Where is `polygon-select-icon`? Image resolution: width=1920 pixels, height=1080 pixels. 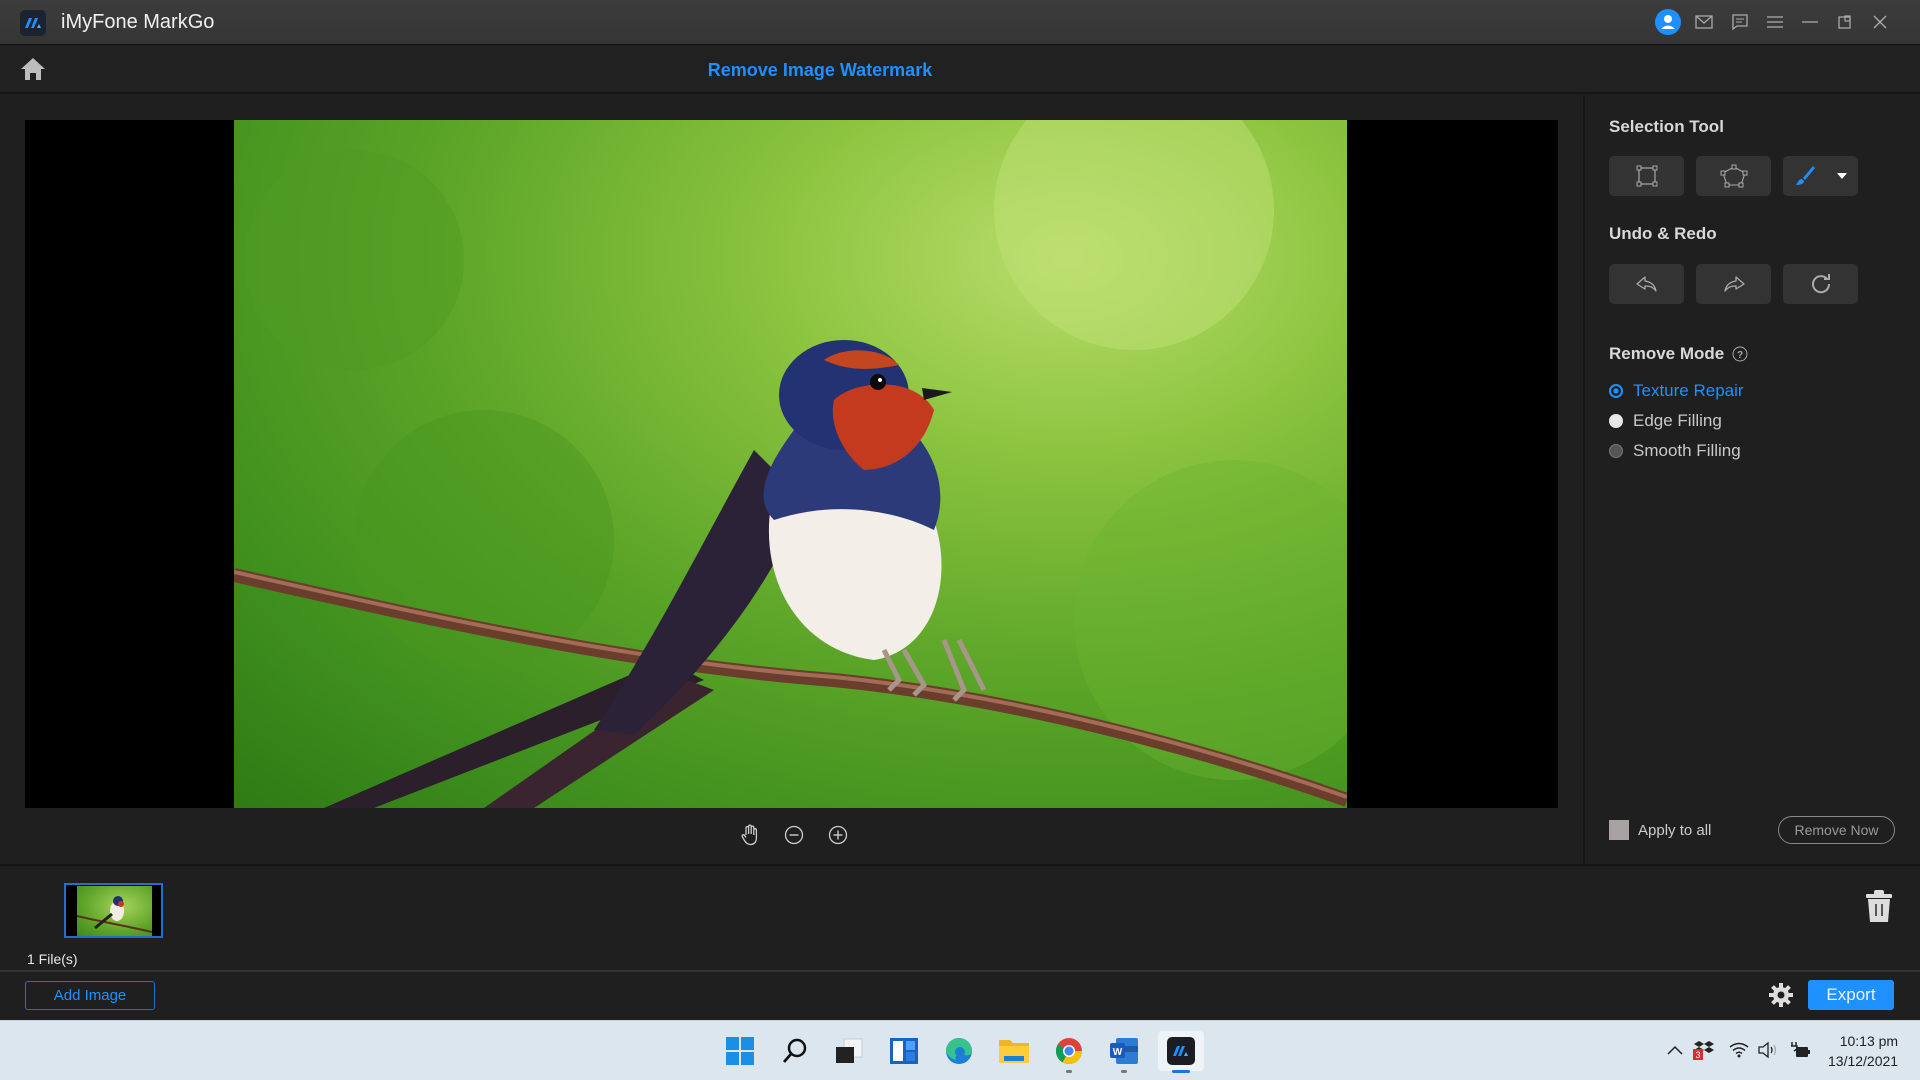 polygon-select-icon is located at coordinates (1733, 176).